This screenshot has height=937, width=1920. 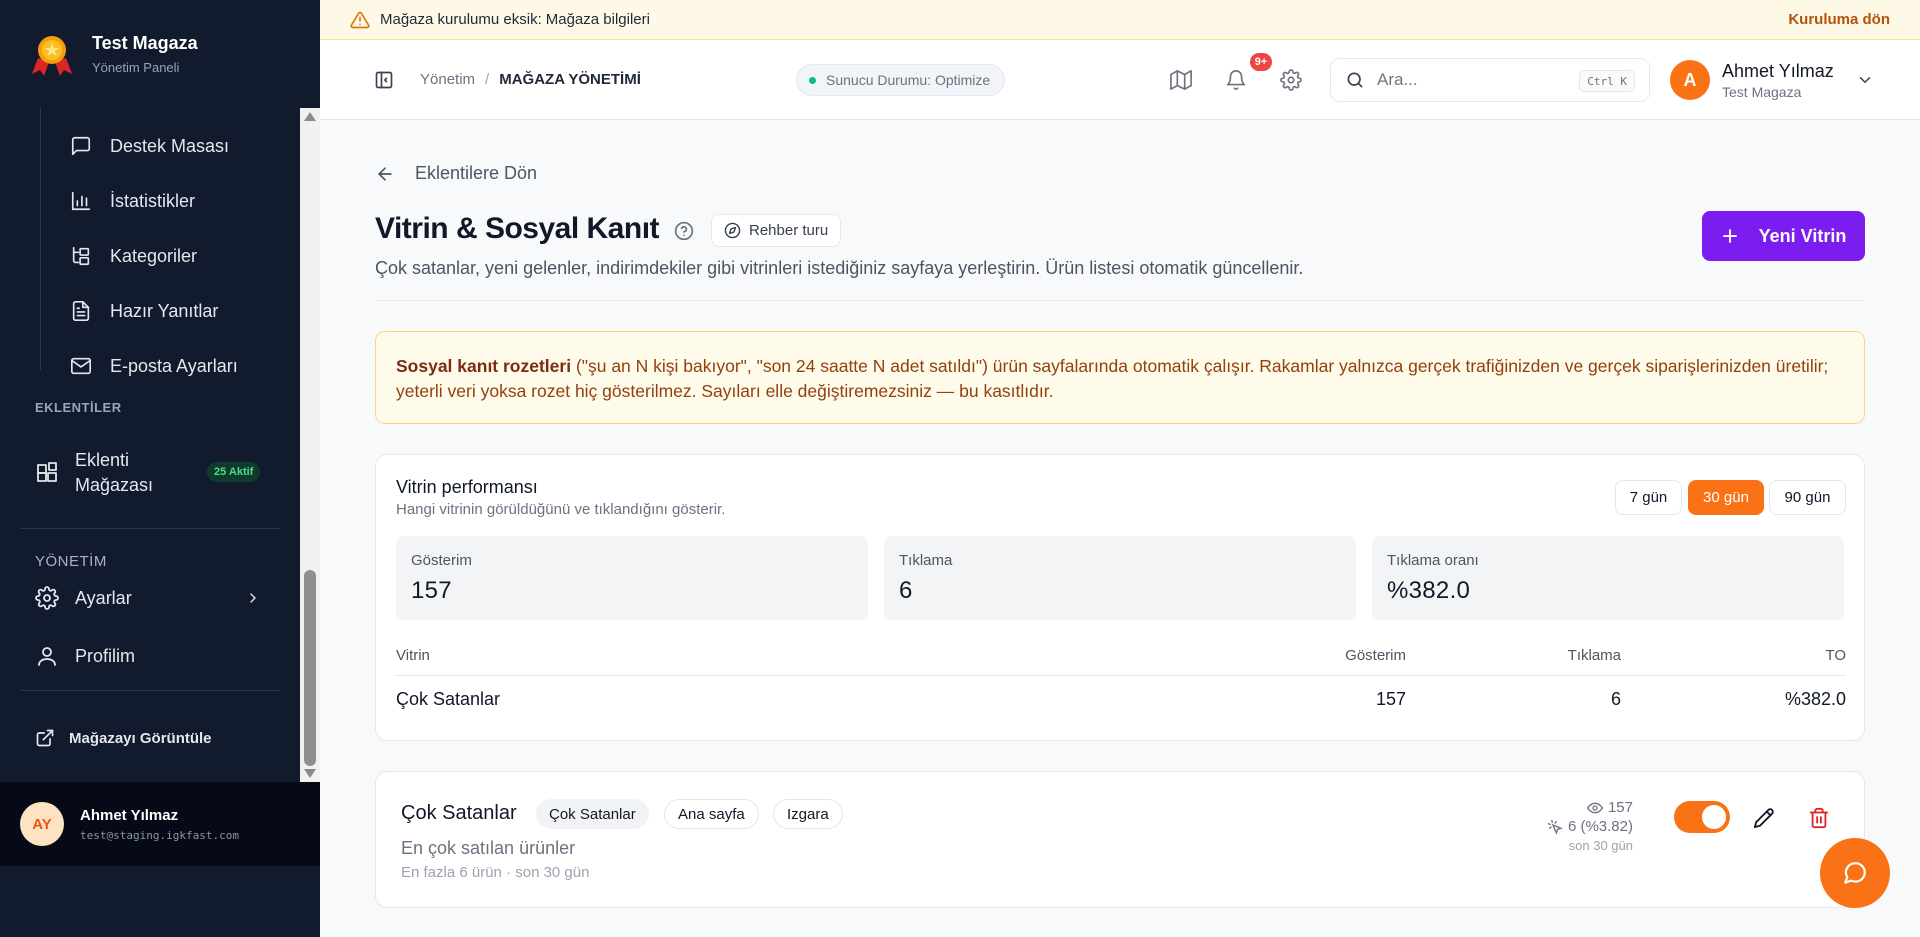 I want to click on sidebar-item-label: E-posta Ayarları, so click(x=174, y=365).